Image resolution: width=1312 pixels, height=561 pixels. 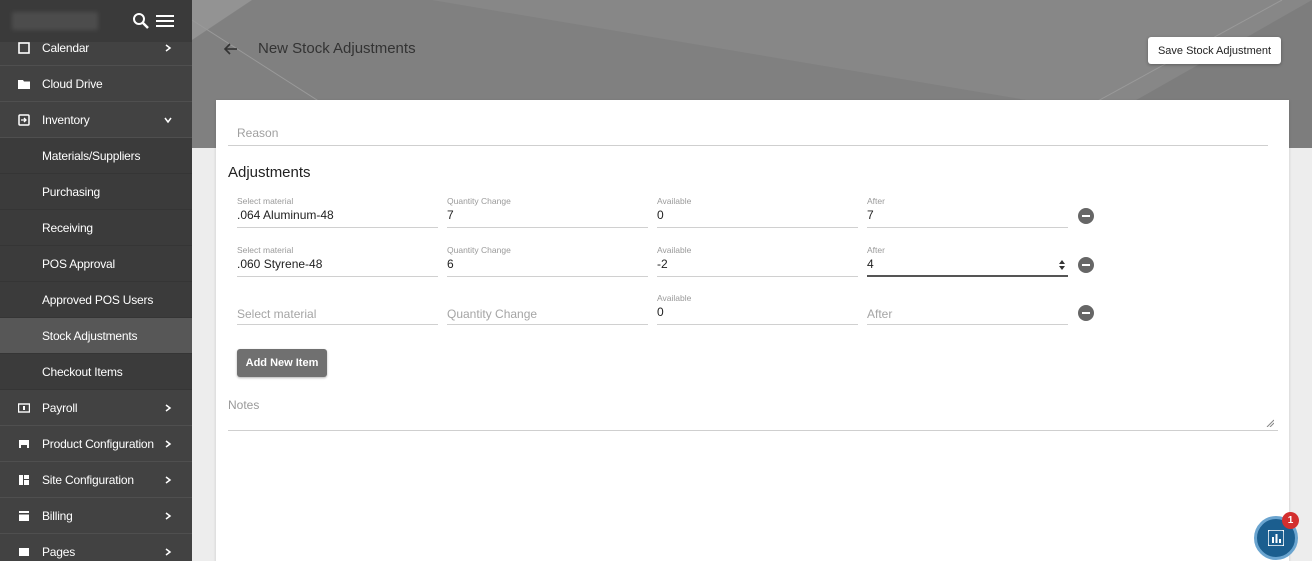 What do you see at coordinates (547, 309) in the screenshot?
I see `quantity-change-input: Quantity Change` at bounding box center [547, 309].